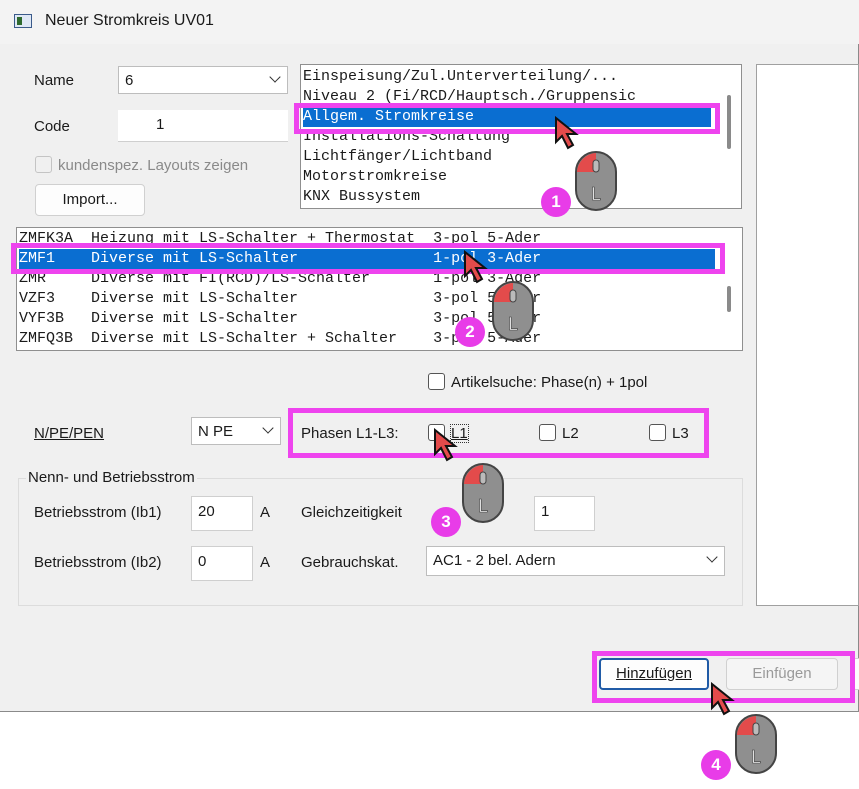 The width and height of the screenshot is (859, 789). Describe the element at coordinates (680, 433) in the screenshot. I see `phase-l3-label: L3` at that location.